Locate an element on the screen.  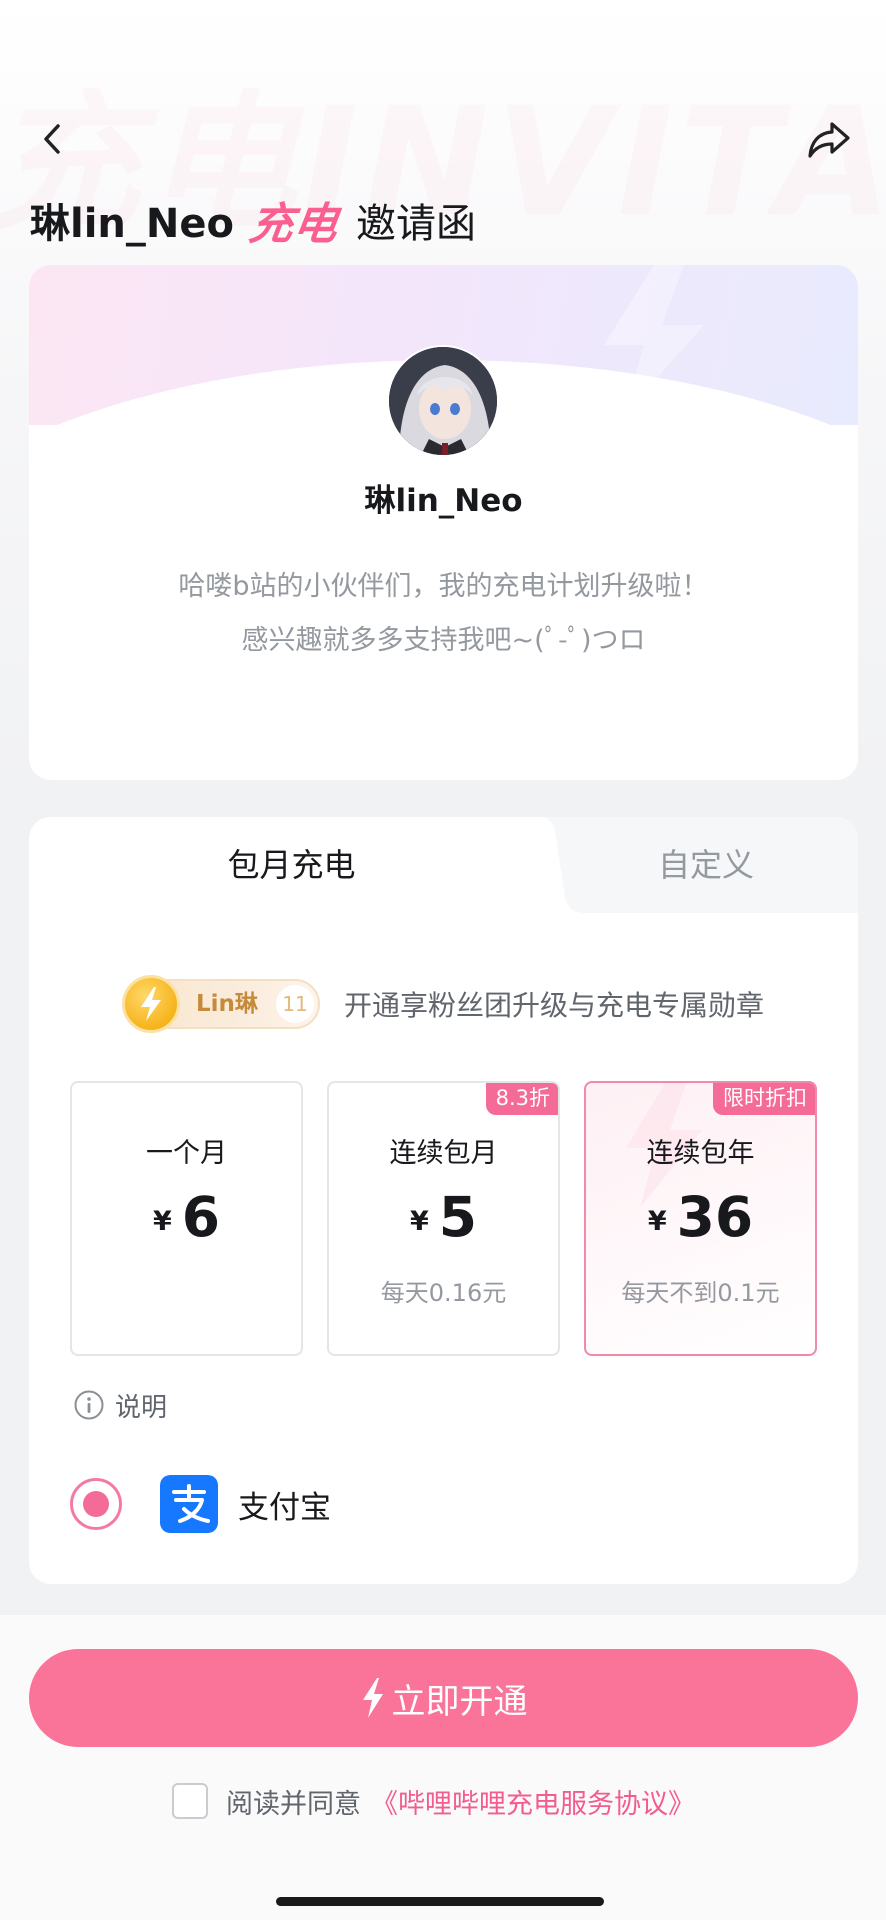
charge-word: 充电 is located at coordinates (293, 224).